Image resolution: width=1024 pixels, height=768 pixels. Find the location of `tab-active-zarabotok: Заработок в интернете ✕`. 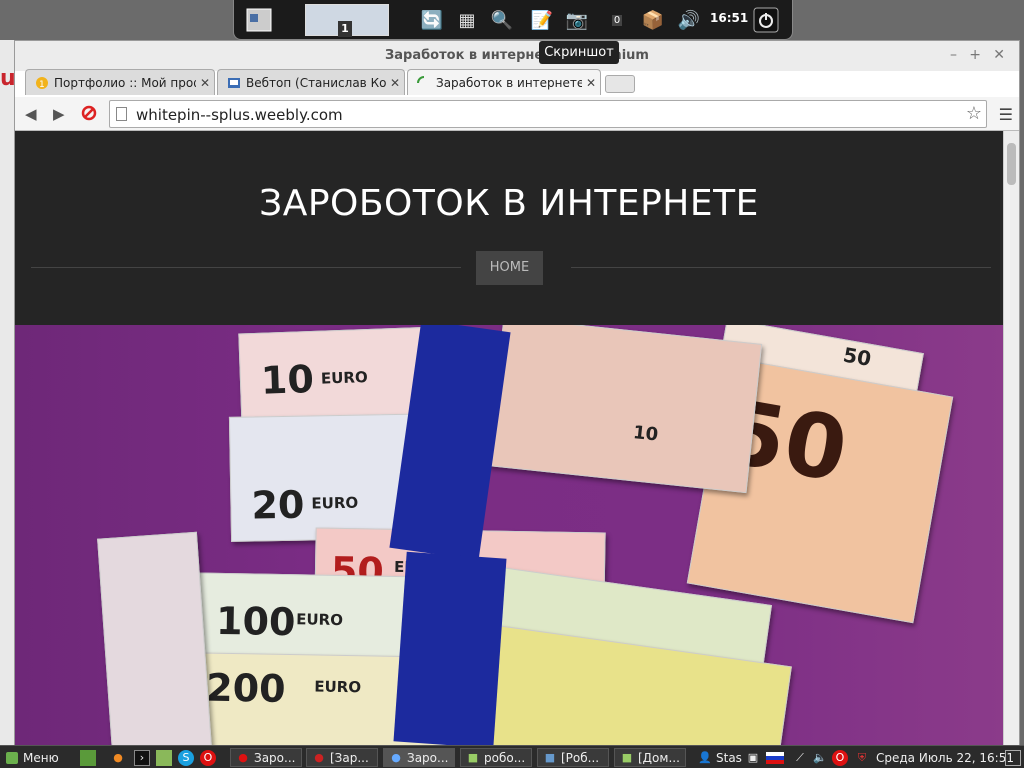

tab-active-zarabotok: Заработок в интернете ✕ is located at coordinates (504, 82).